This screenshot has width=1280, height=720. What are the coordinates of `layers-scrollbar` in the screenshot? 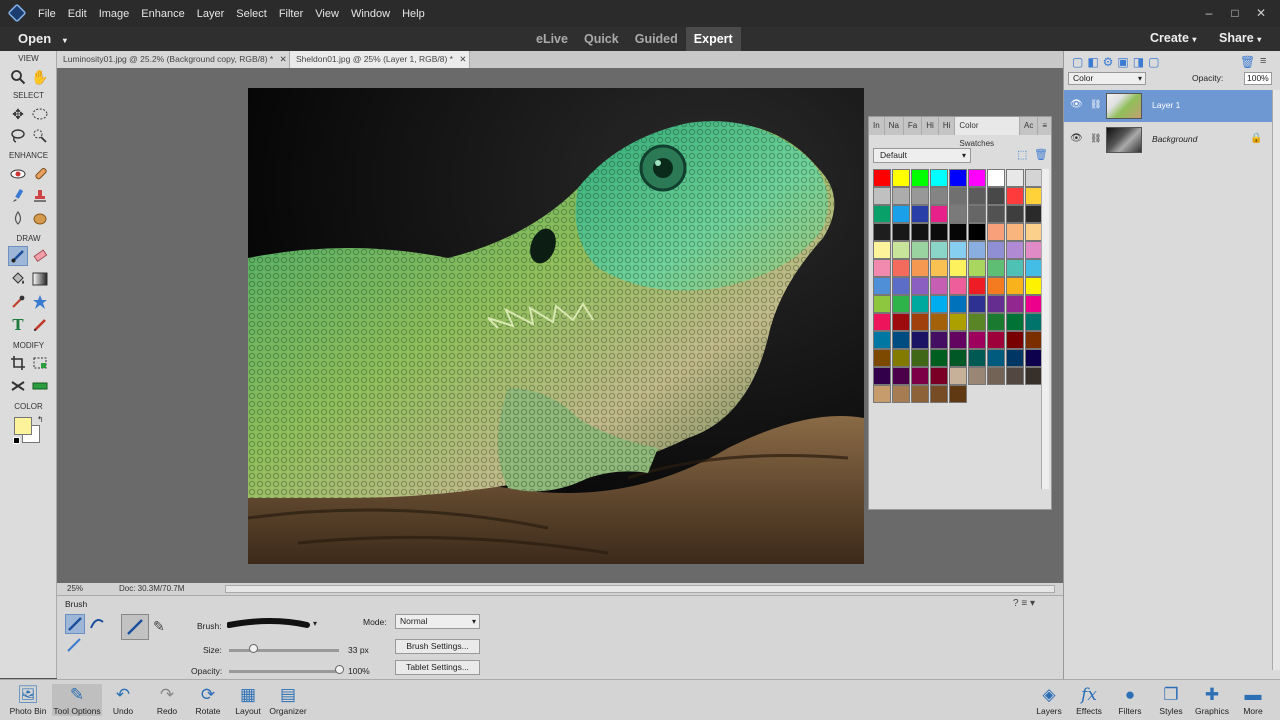 It's located at (1276, 380).